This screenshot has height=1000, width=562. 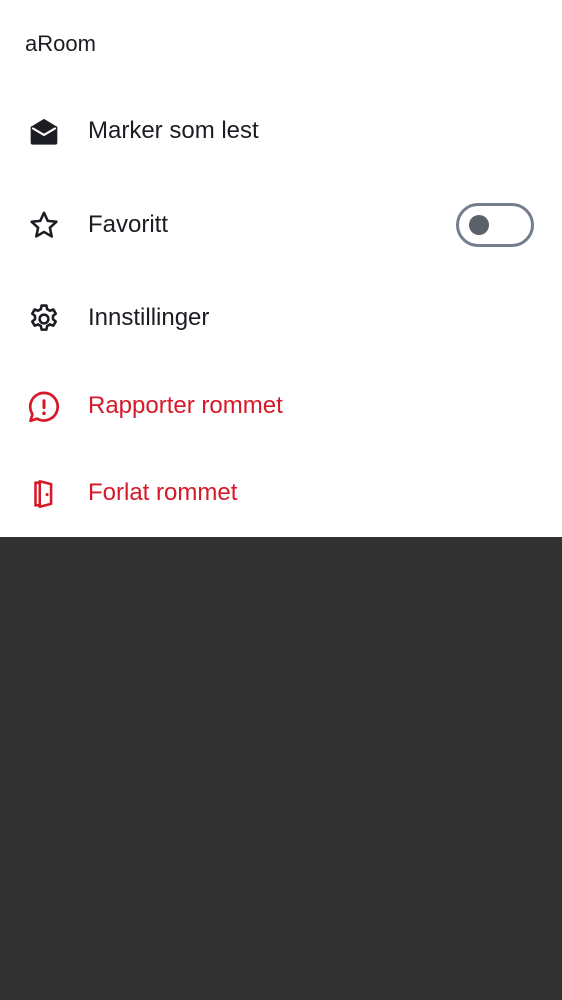 What do you see at coordinates (44, 407) in the screenshot?
I see `report-icon` at bounding box center [44, 407].